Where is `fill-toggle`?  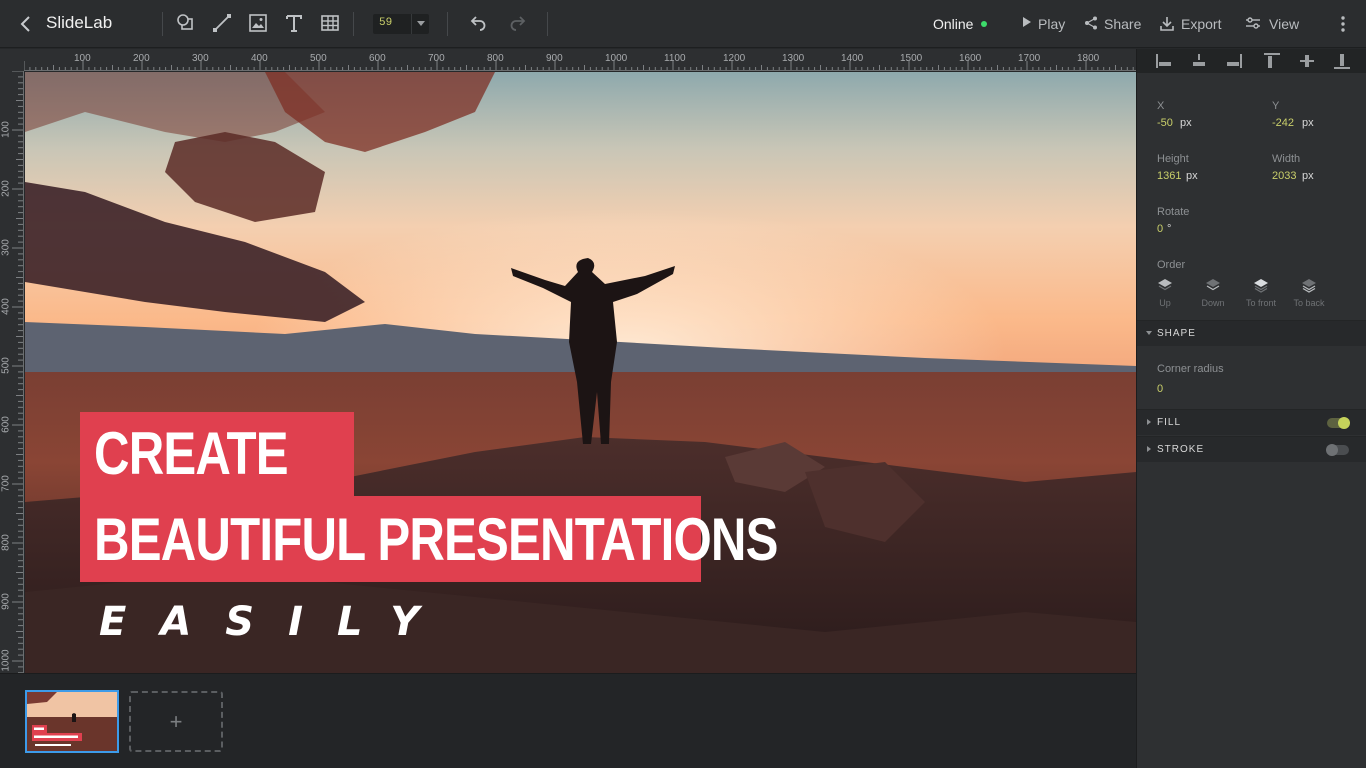 fill-toggle is located at coordinates (1338, 423).